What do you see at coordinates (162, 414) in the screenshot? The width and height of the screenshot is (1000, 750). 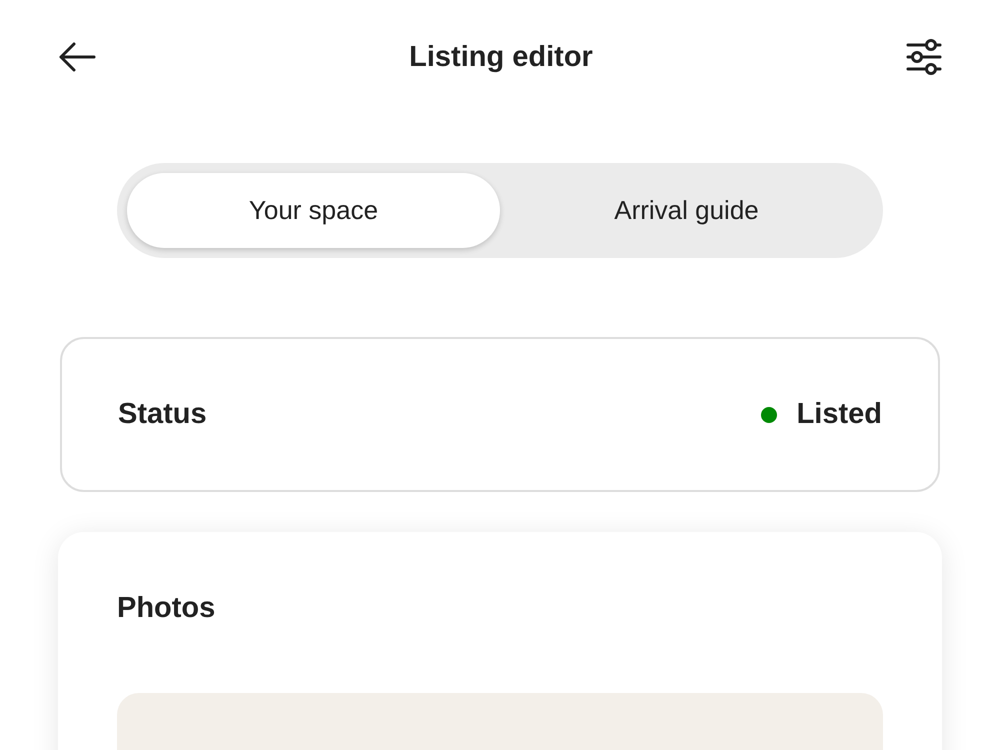 I see `status-label: Status` at bounding box center [162, 414].